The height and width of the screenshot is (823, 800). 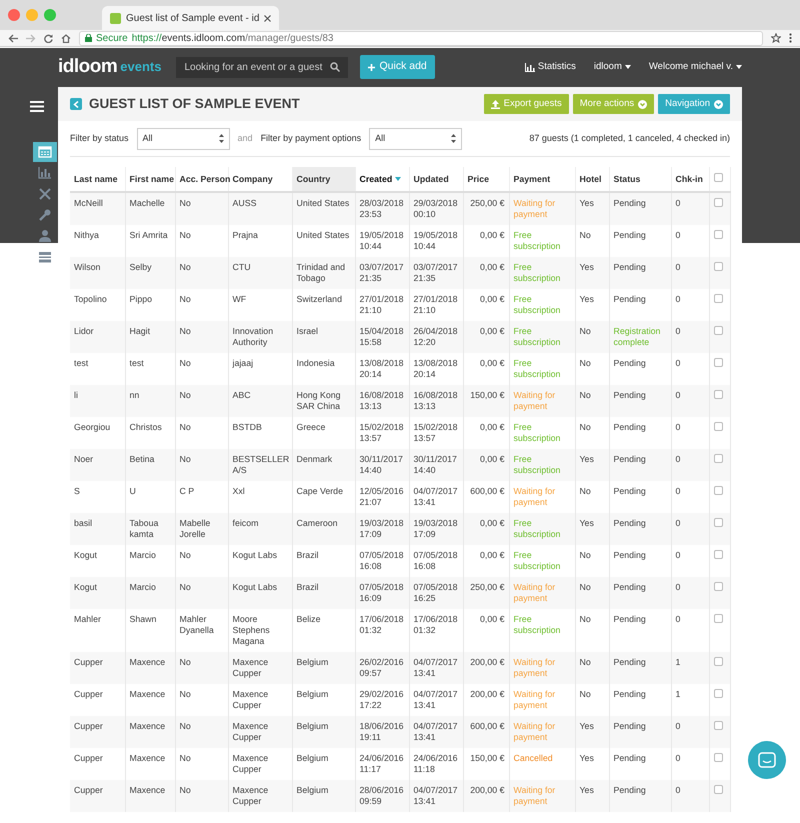 I want to click on close-icon, so click(x=268, y=18).